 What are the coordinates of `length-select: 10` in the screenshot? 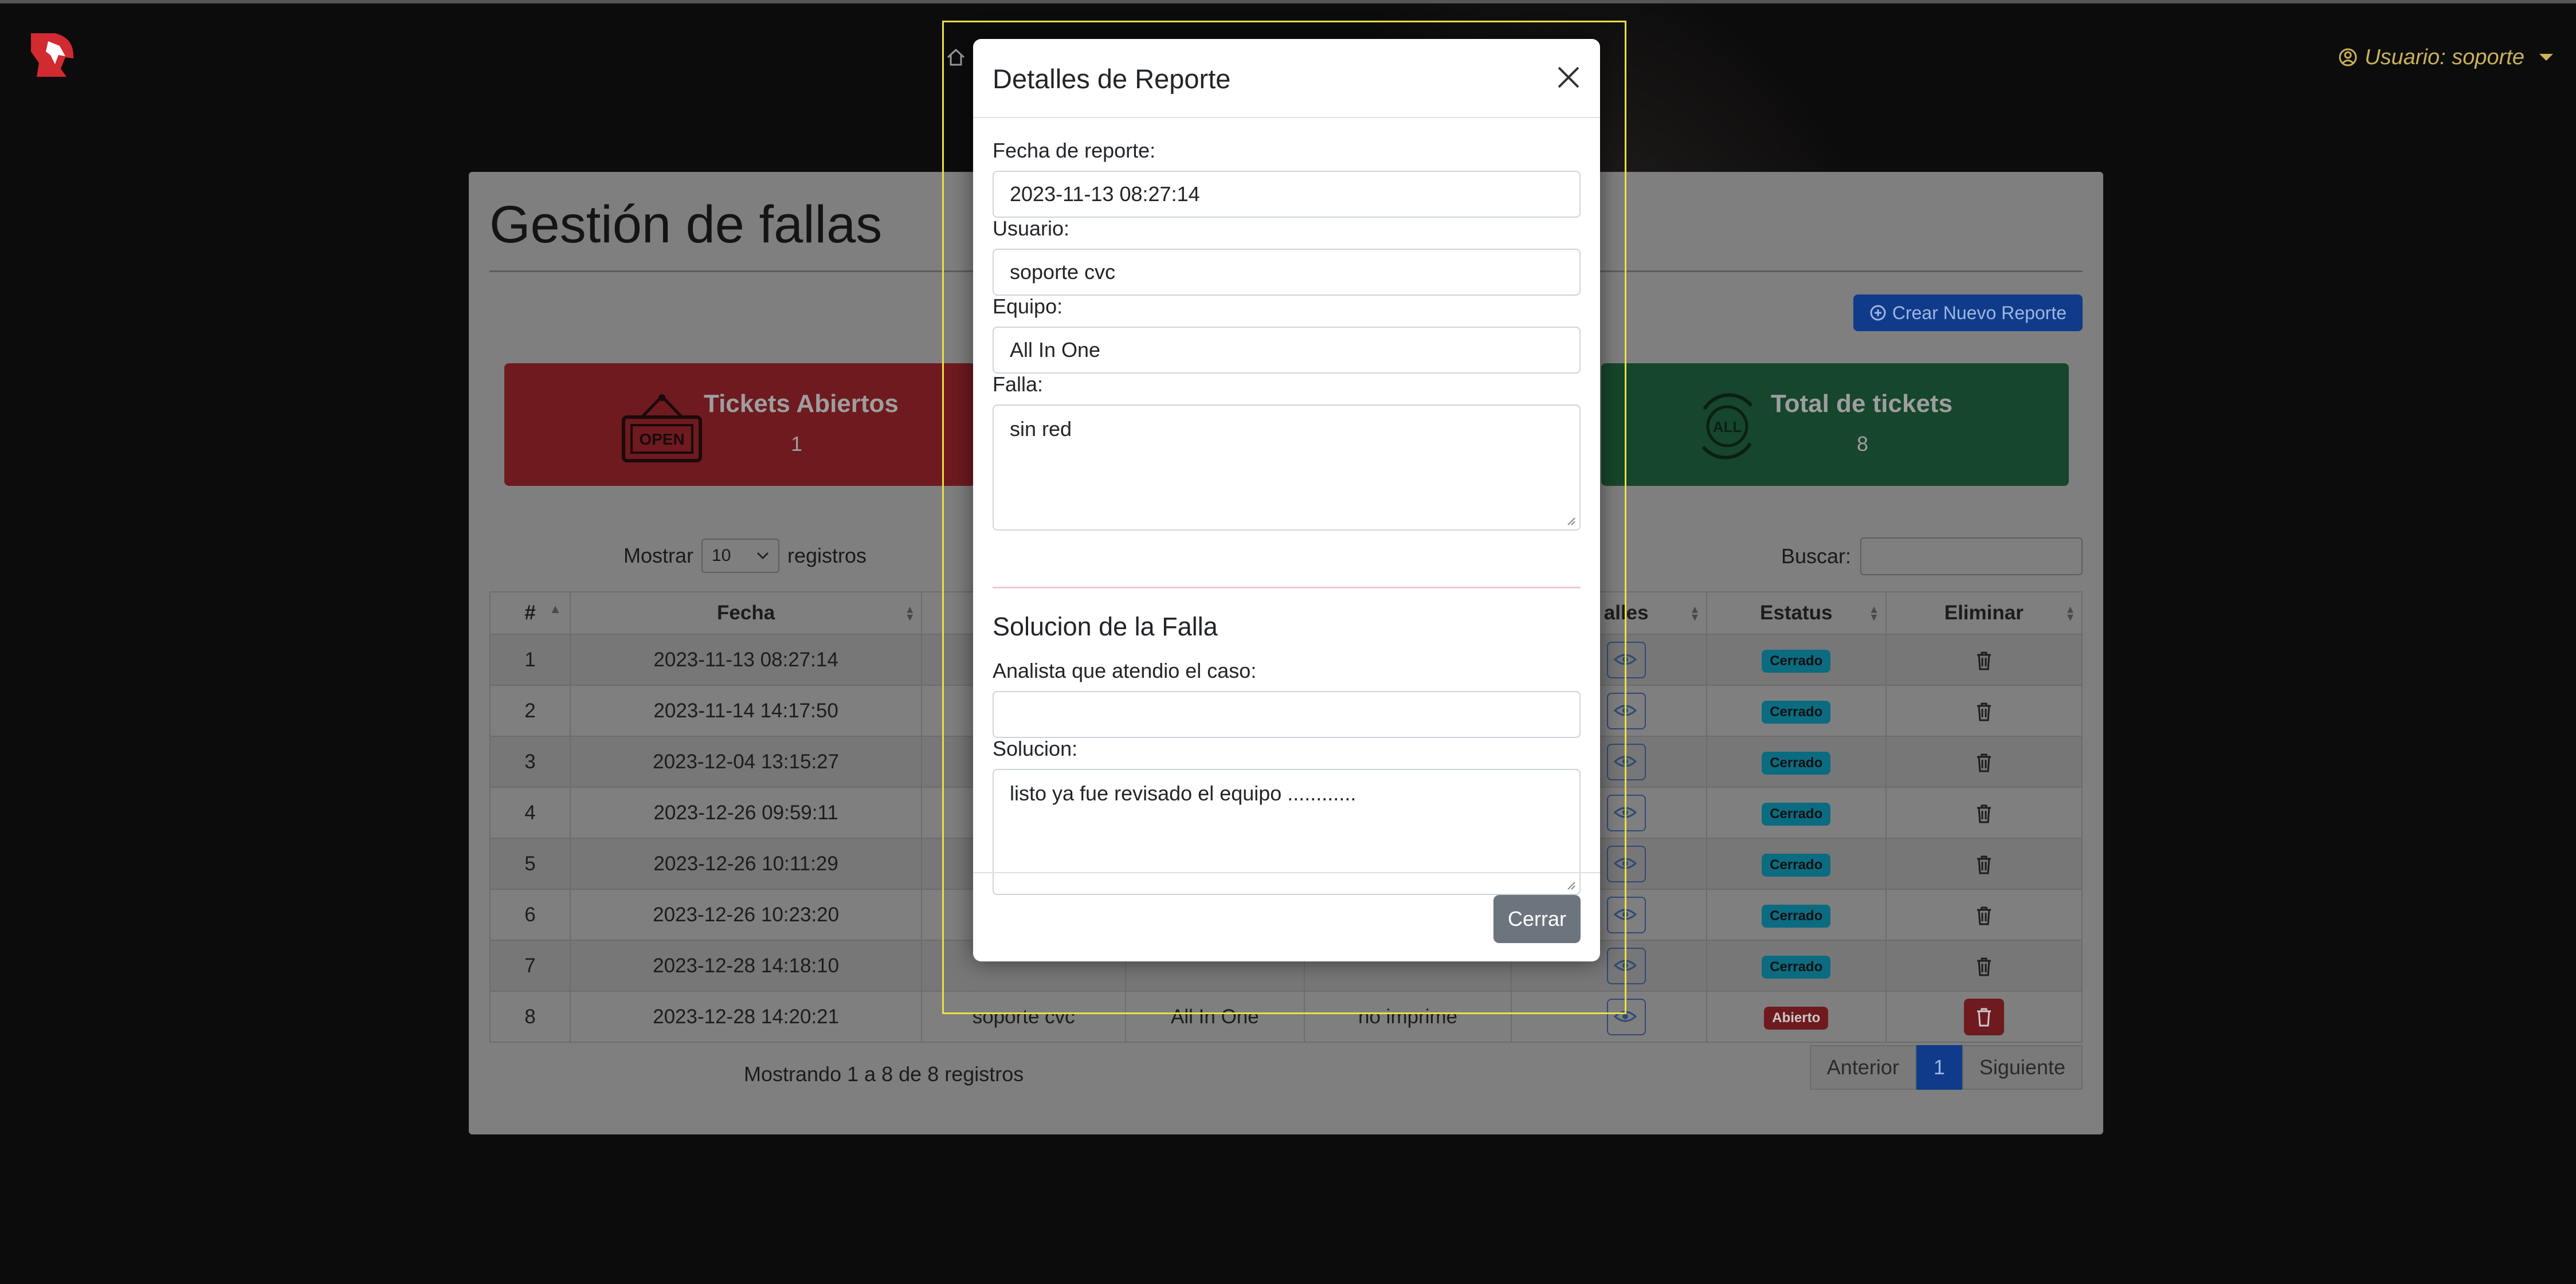 It's located at (740, 556).